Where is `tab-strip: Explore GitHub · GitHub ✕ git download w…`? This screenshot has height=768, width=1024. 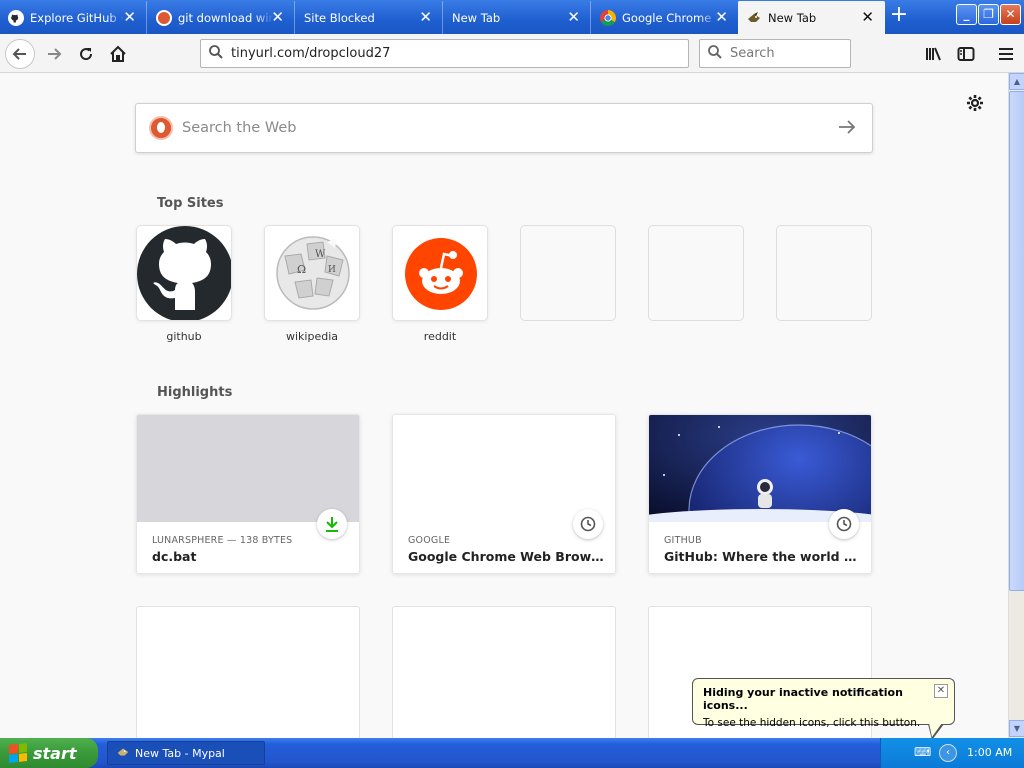 tab-strip: Explore GitHub · GitHub ✕ git download w… is located at coordinates (512, 17).